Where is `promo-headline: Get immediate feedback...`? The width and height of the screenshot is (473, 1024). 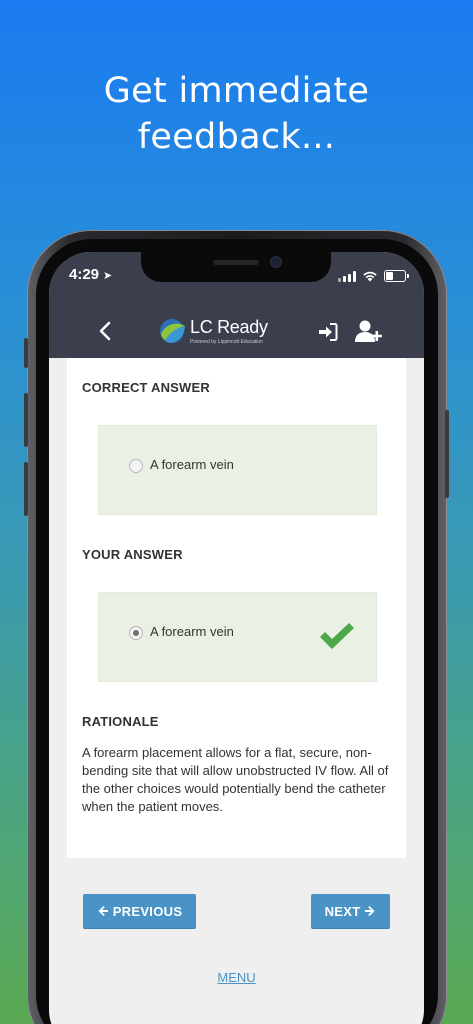
promo-headline: Get immediate feedback... is located at coordinates (236, 114).